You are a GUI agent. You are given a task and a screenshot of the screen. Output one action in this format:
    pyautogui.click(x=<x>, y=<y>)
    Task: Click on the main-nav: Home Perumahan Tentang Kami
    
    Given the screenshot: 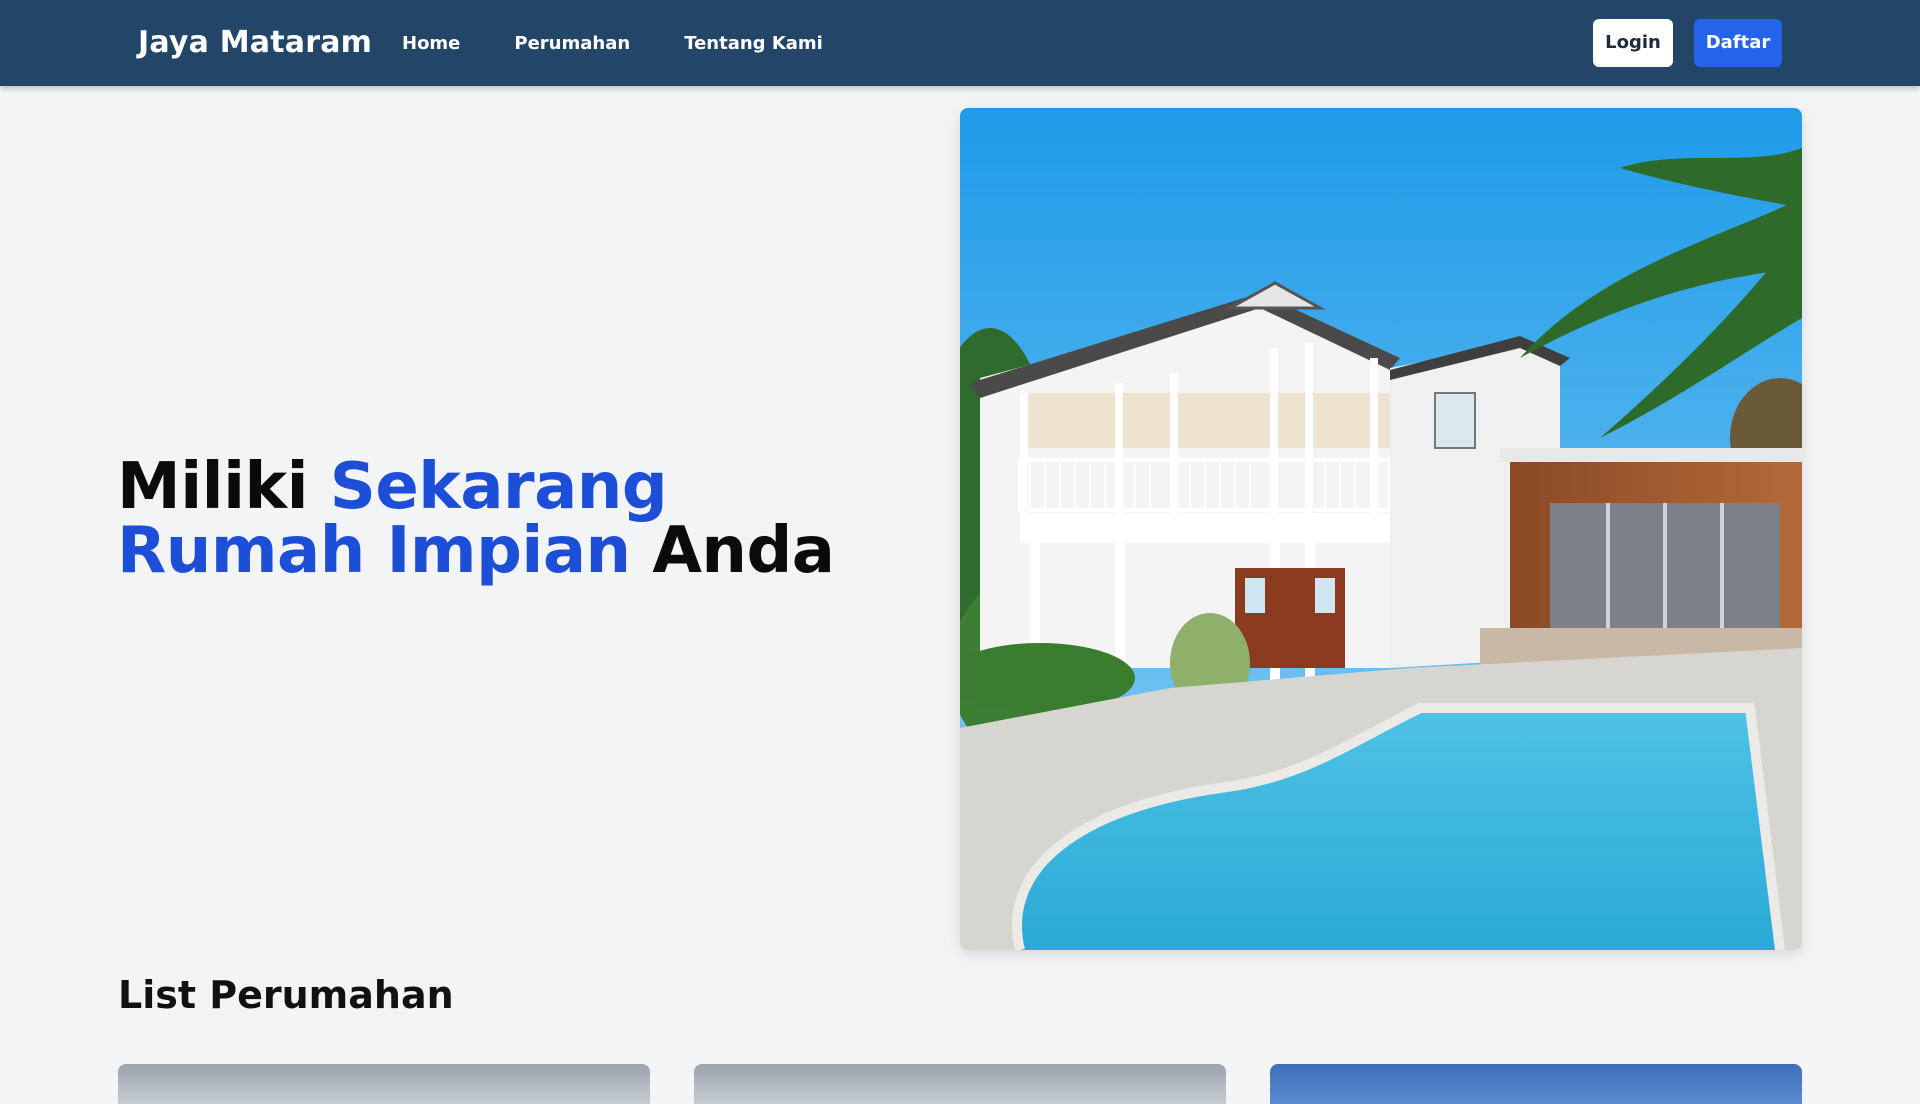 What is the action you would take?
    pyautogui.click(x=639, y=44)
    